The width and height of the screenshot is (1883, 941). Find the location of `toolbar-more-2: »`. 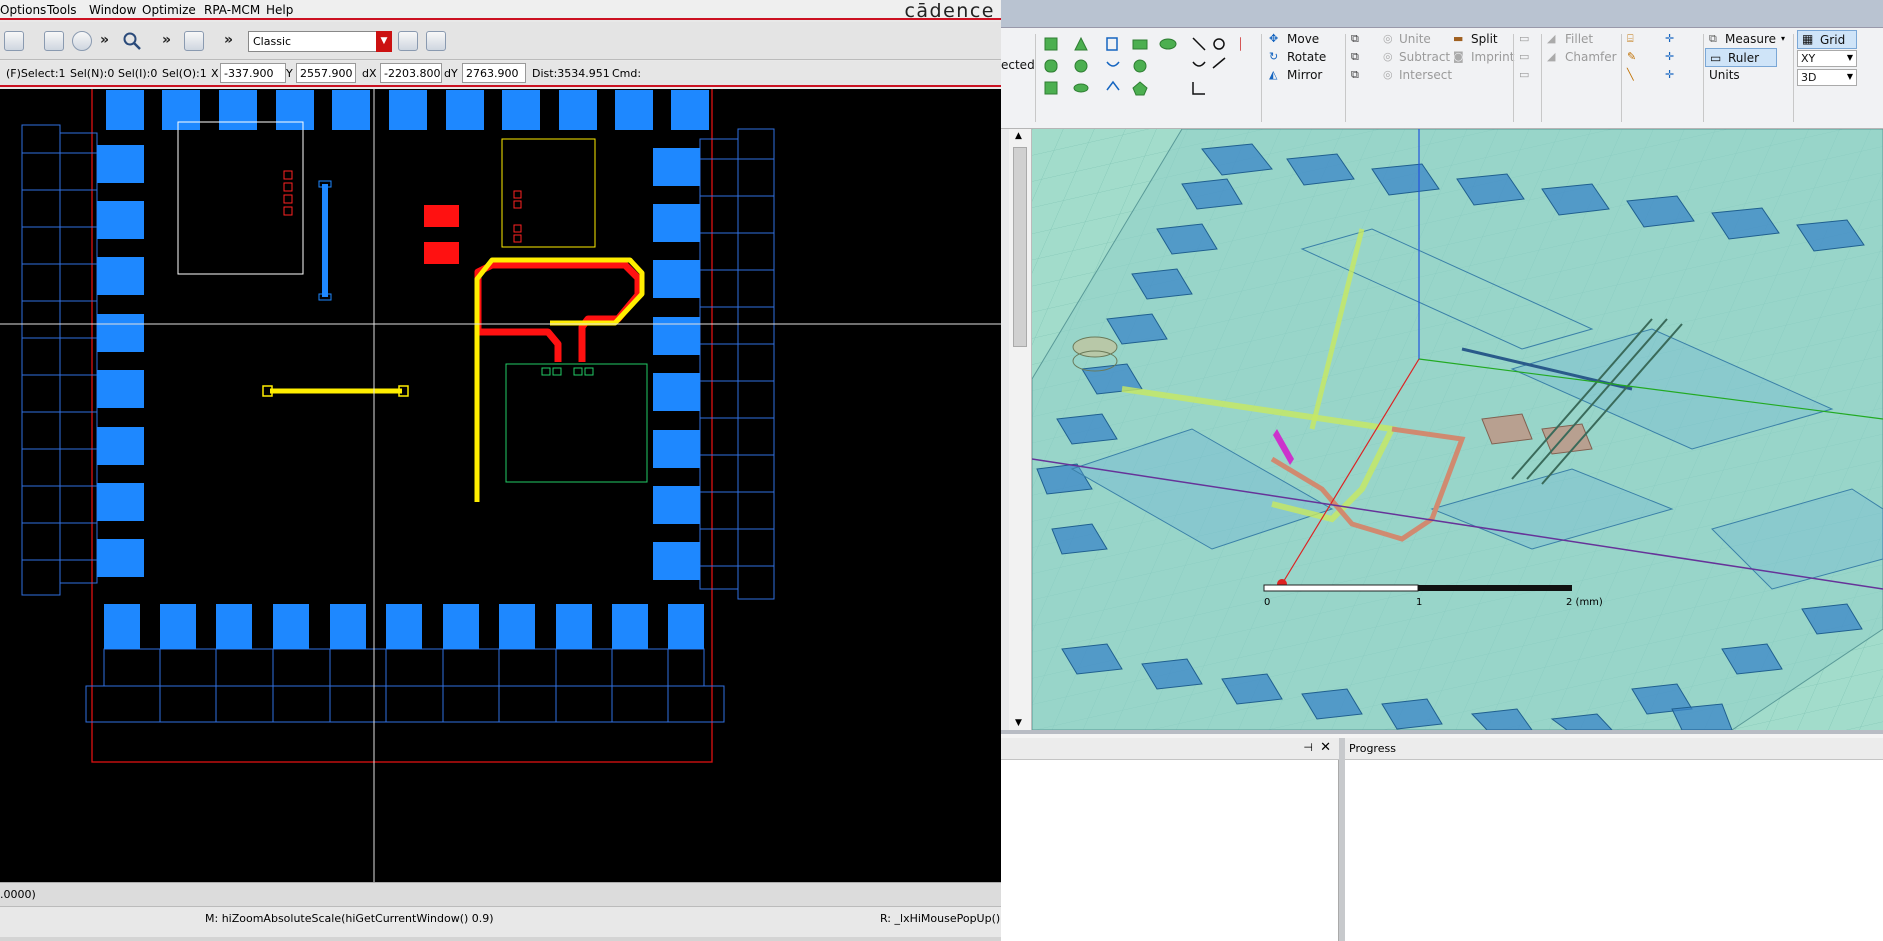

toolbar-more-2: » is located at coordinates (166, 40).